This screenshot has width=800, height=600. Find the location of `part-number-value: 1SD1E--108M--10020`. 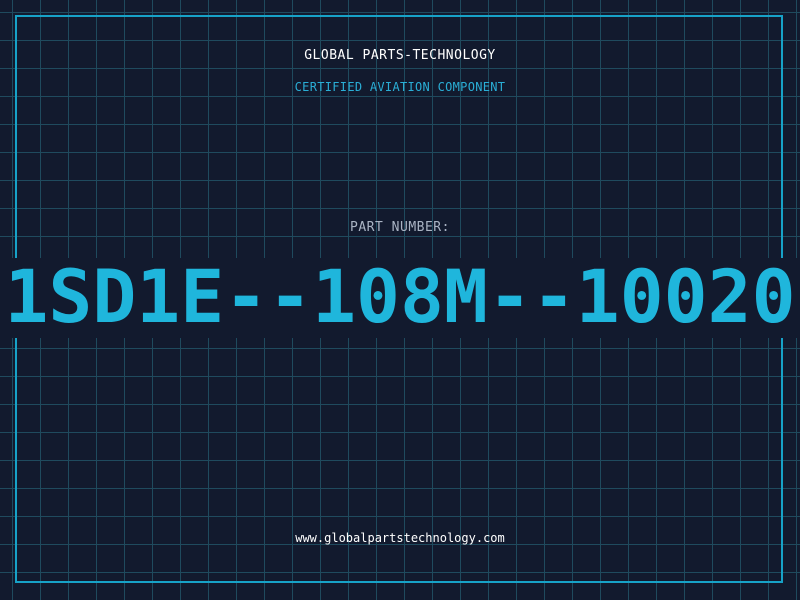

part-number-value: 1SD1E--108M--10020 is located at coordinates (400, 297).